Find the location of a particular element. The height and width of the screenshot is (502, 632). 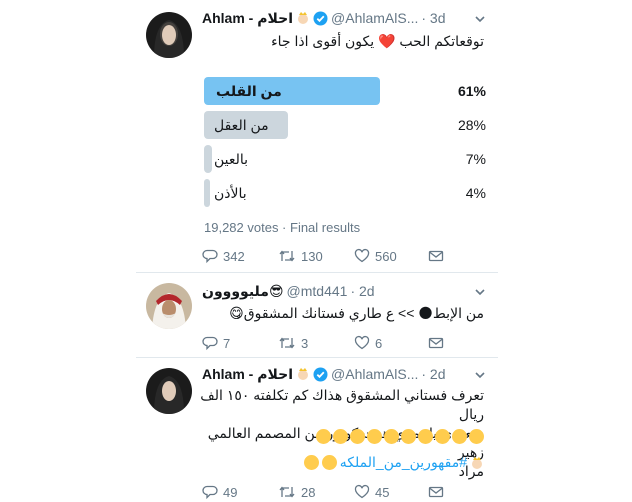

poll-option-label: من العقل is located at coordinates (241, 125).